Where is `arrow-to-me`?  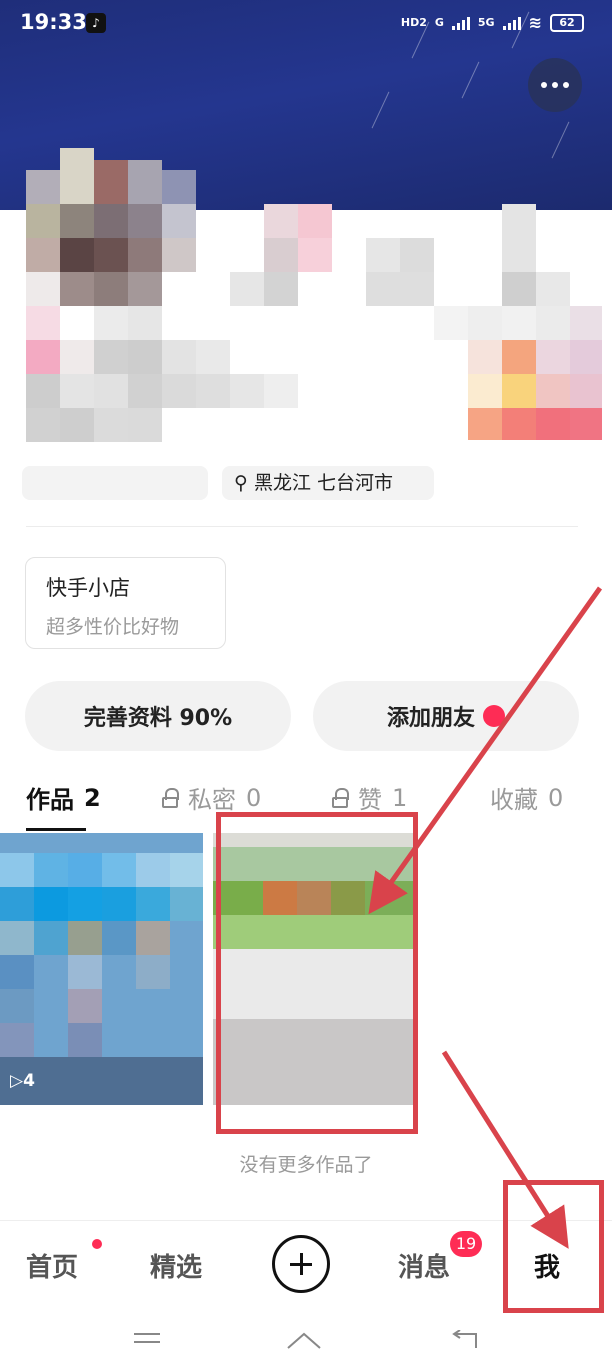
arrow-to-me is located at coordinates (505, 1149).